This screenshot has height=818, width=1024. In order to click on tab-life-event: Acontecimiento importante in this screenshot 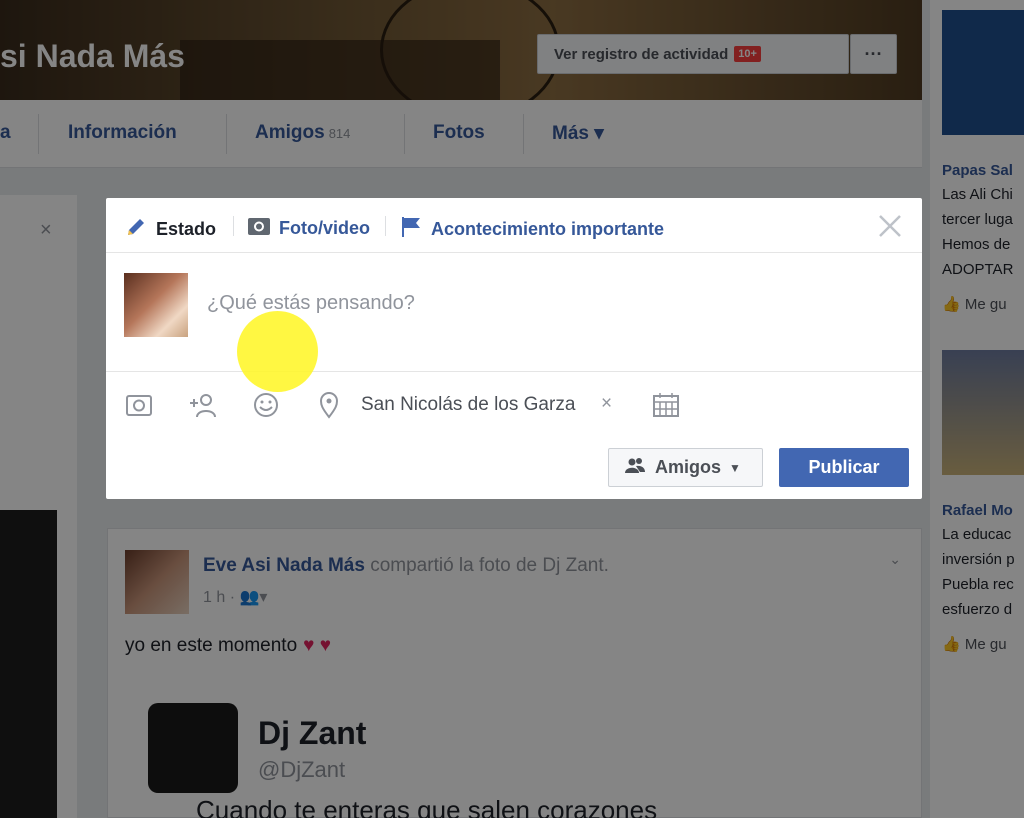, I will do `click(531, 229)`.